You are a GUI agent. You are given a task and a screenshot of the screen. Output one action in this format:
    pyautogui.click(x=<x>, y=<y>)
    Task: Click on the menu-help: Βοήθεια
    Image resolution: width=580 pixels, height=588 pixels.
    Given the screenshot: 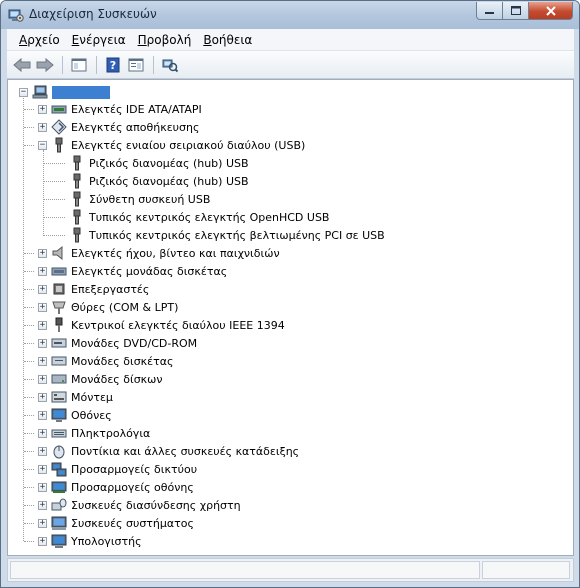 What is the action you would take?
    pyautogui.click(x=227, y=40)
    